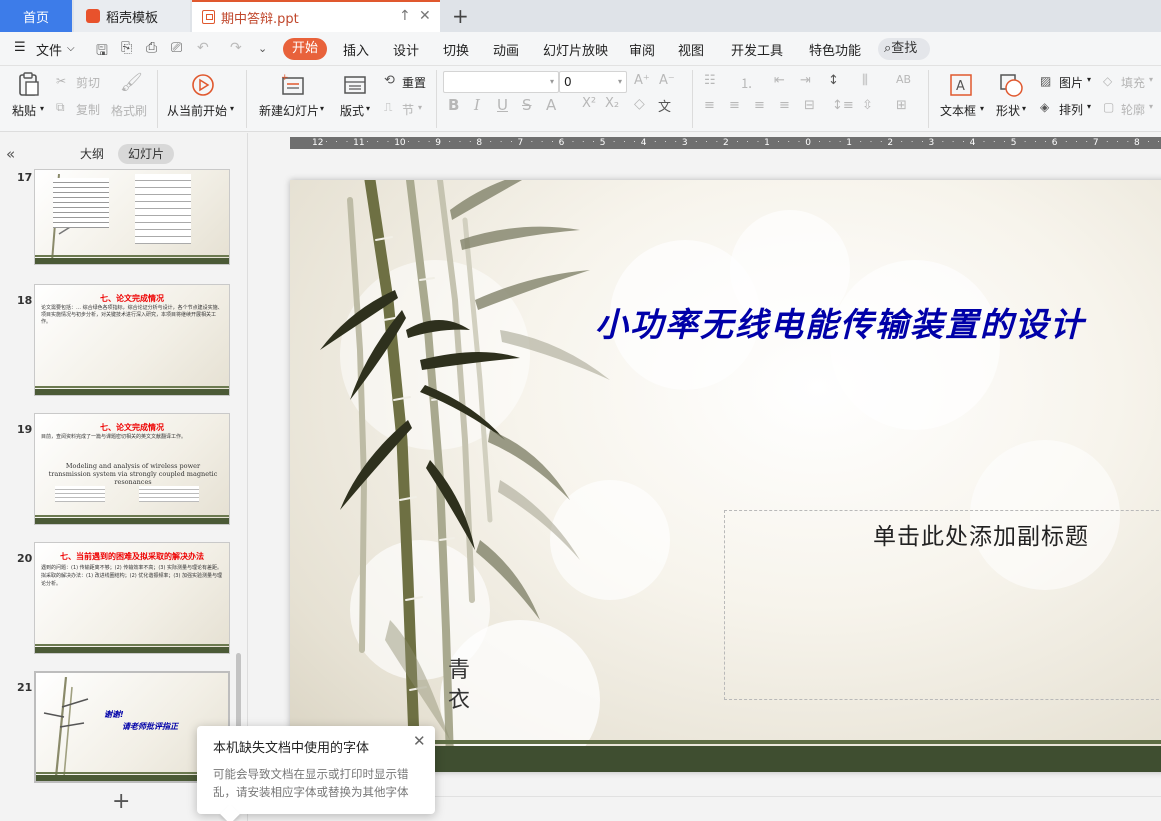 Image resolution: width=1161 pixels, height=821 pixels. What do you see at coordinates (501, 82) in the screenshot?
I see `font-name-combo: ▾` at bounding box center [501, 82].